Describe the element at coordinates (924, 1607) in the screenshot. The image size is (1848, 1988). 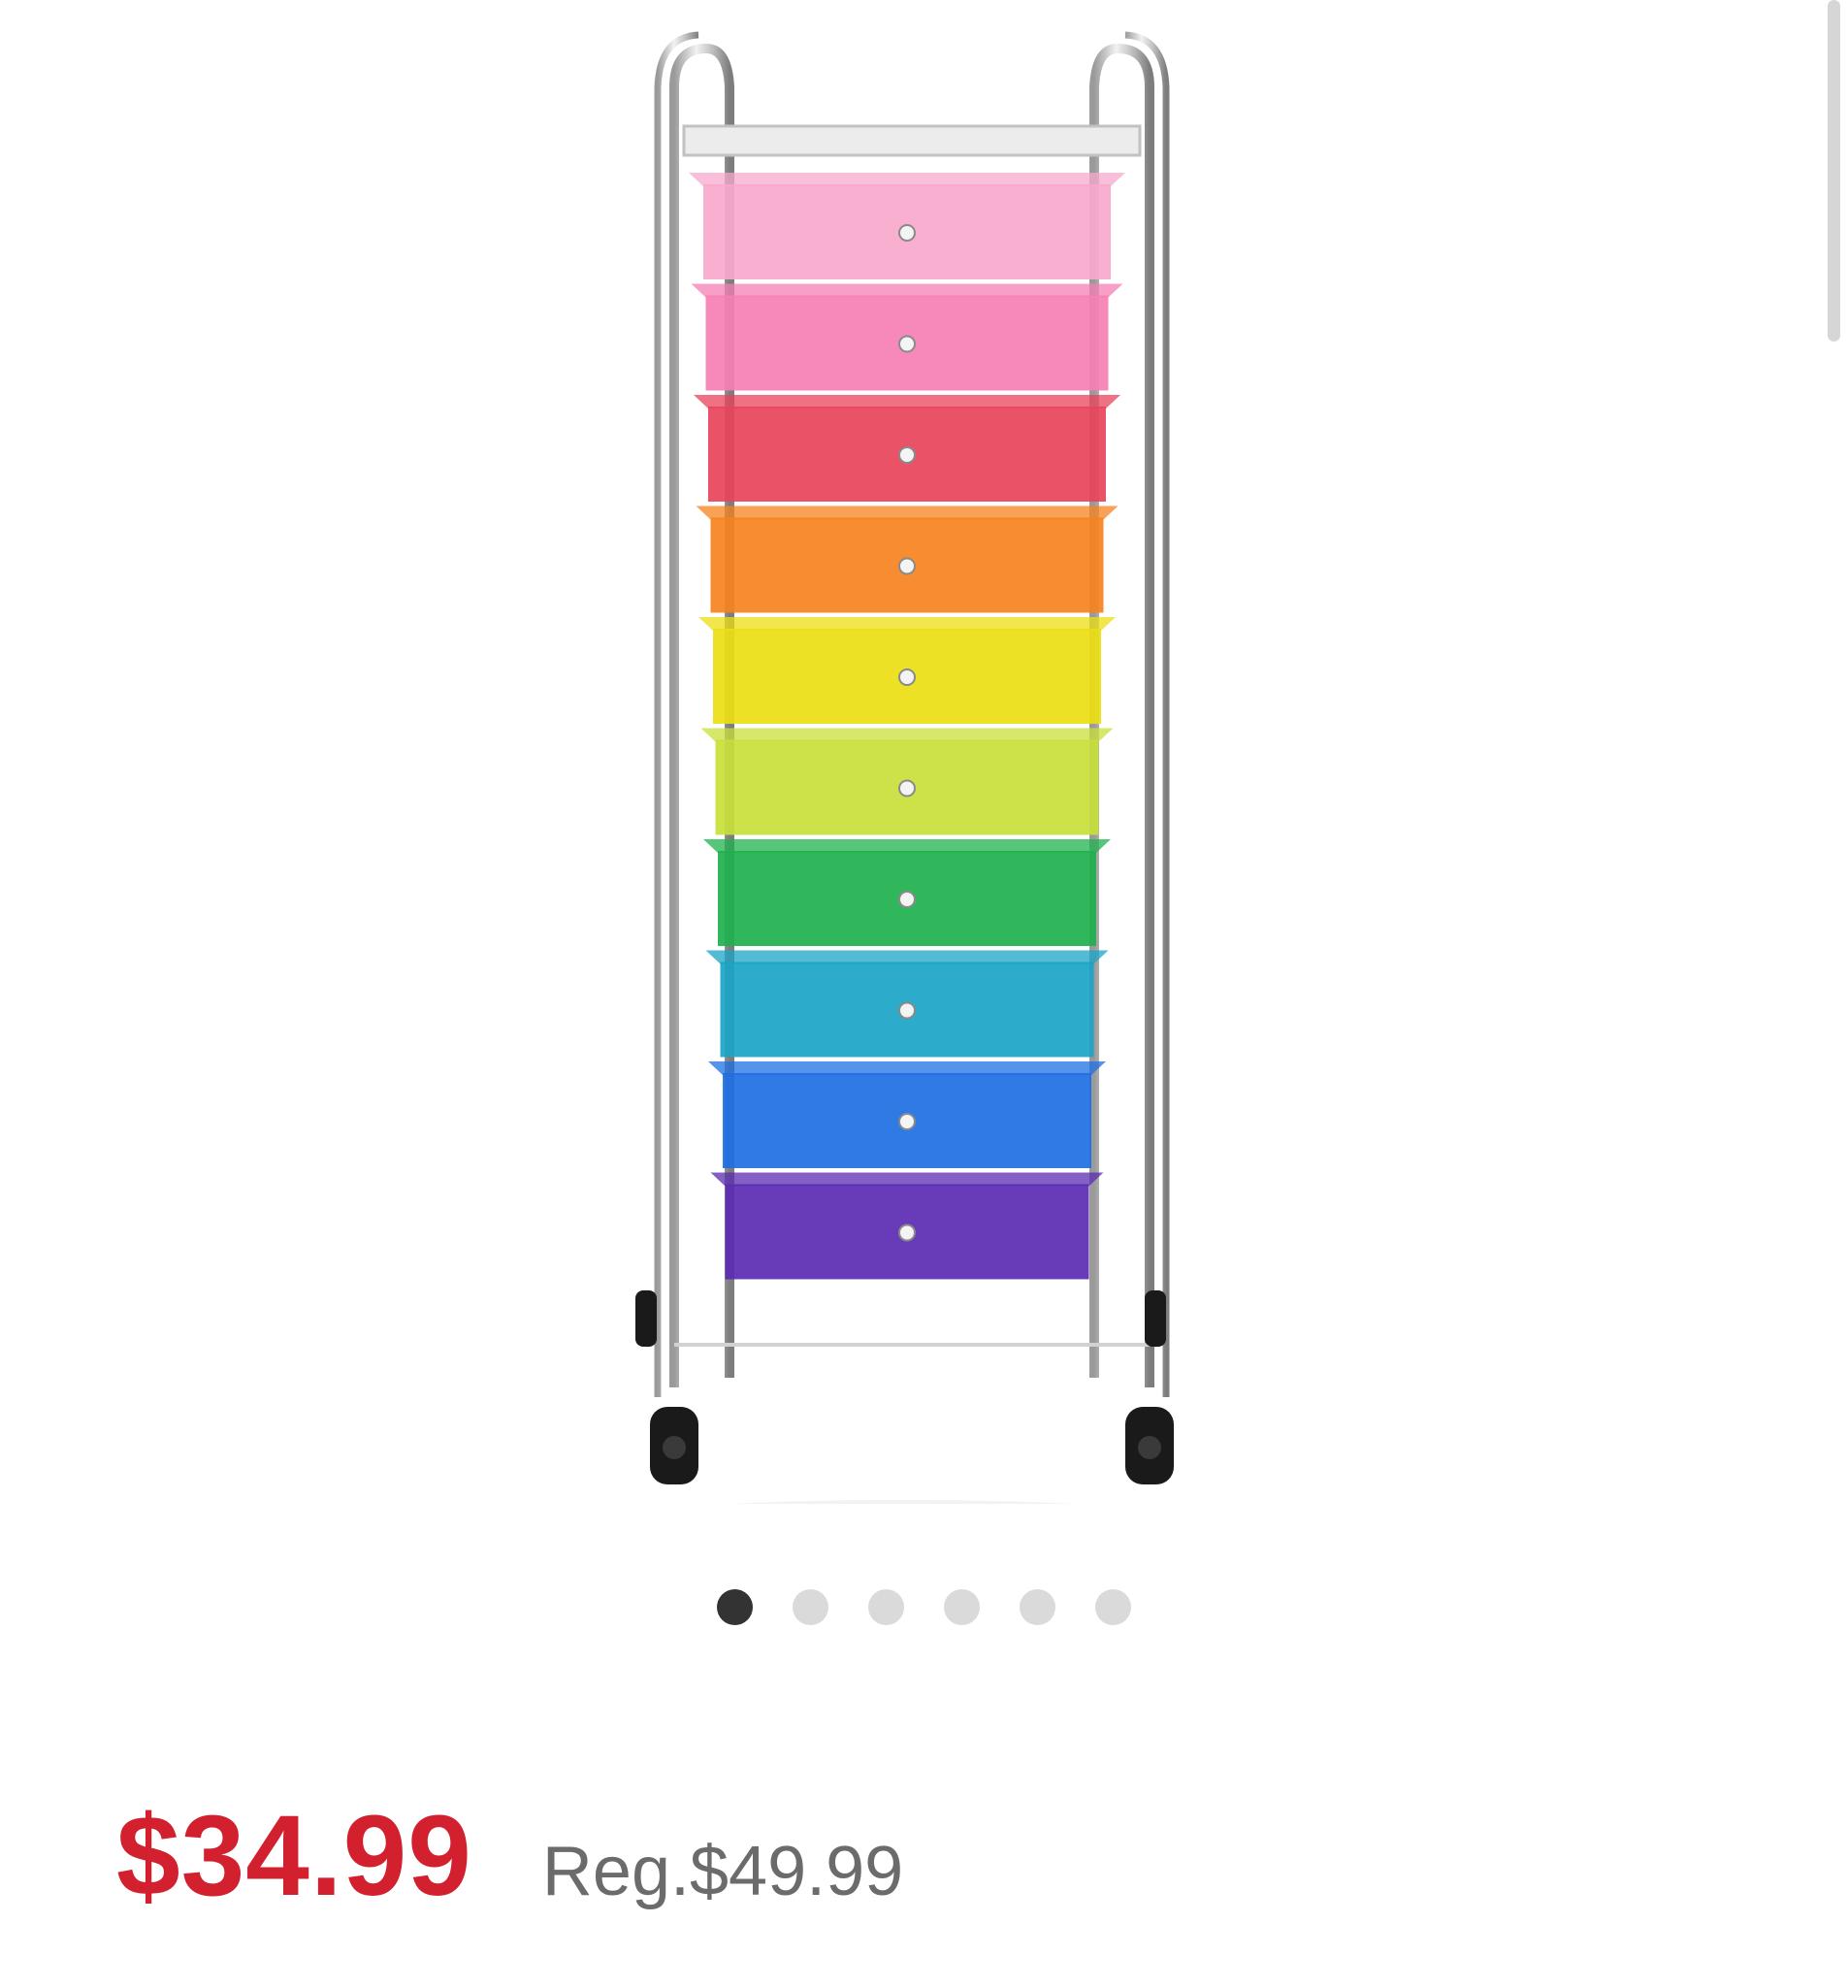
I see `image-carousel-indicator` at that location.